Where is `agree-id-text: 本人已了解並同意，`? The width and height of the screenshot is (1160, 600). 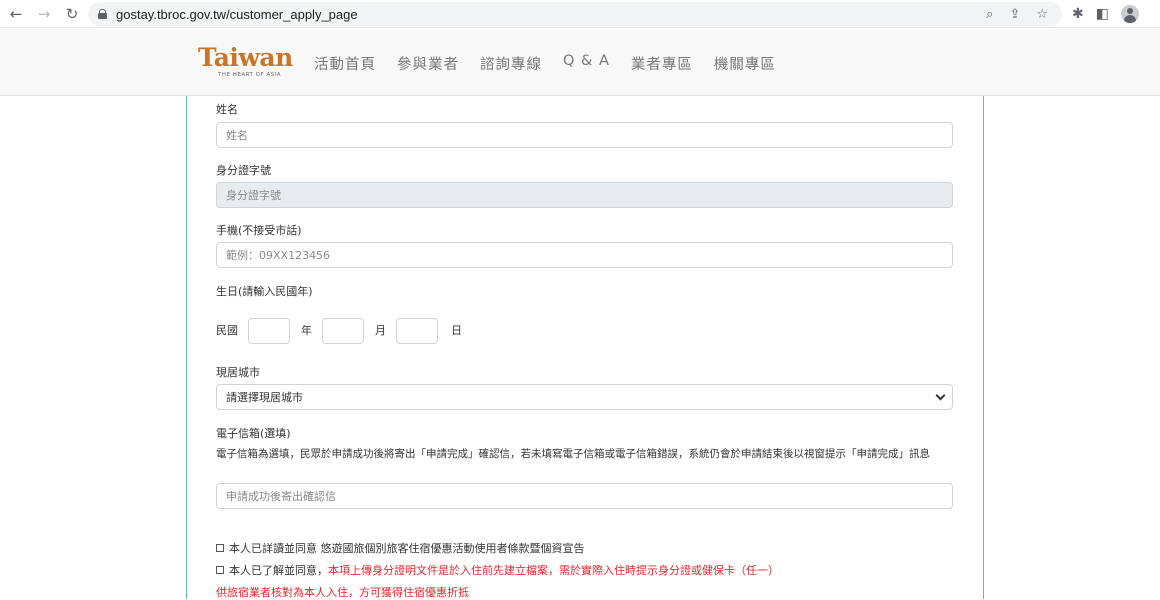 agree-id-text: 本人已了解並同意， is located at coordinates (278, 570).